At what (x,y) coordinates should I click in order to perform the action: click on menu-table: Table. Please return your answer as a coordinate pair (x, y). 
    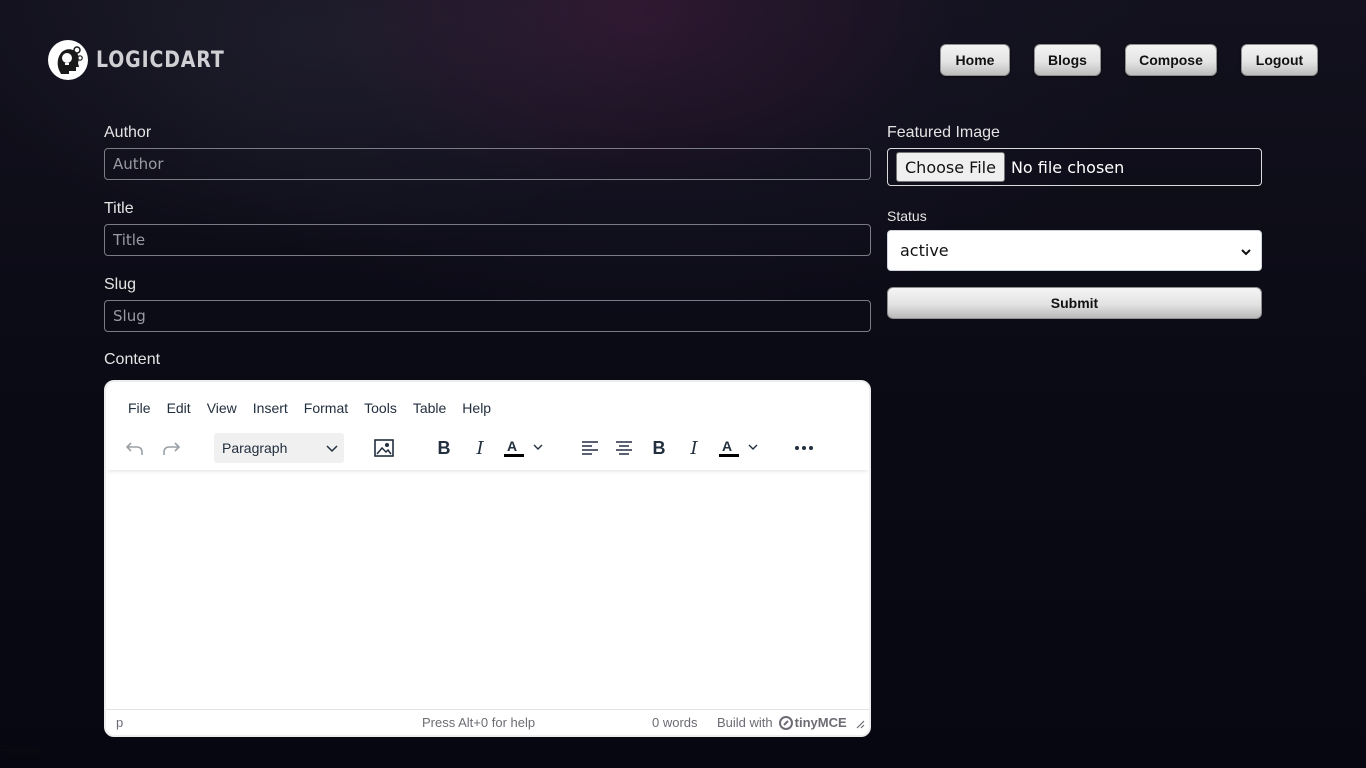
    Looking at the image, I should click on (429, 408).